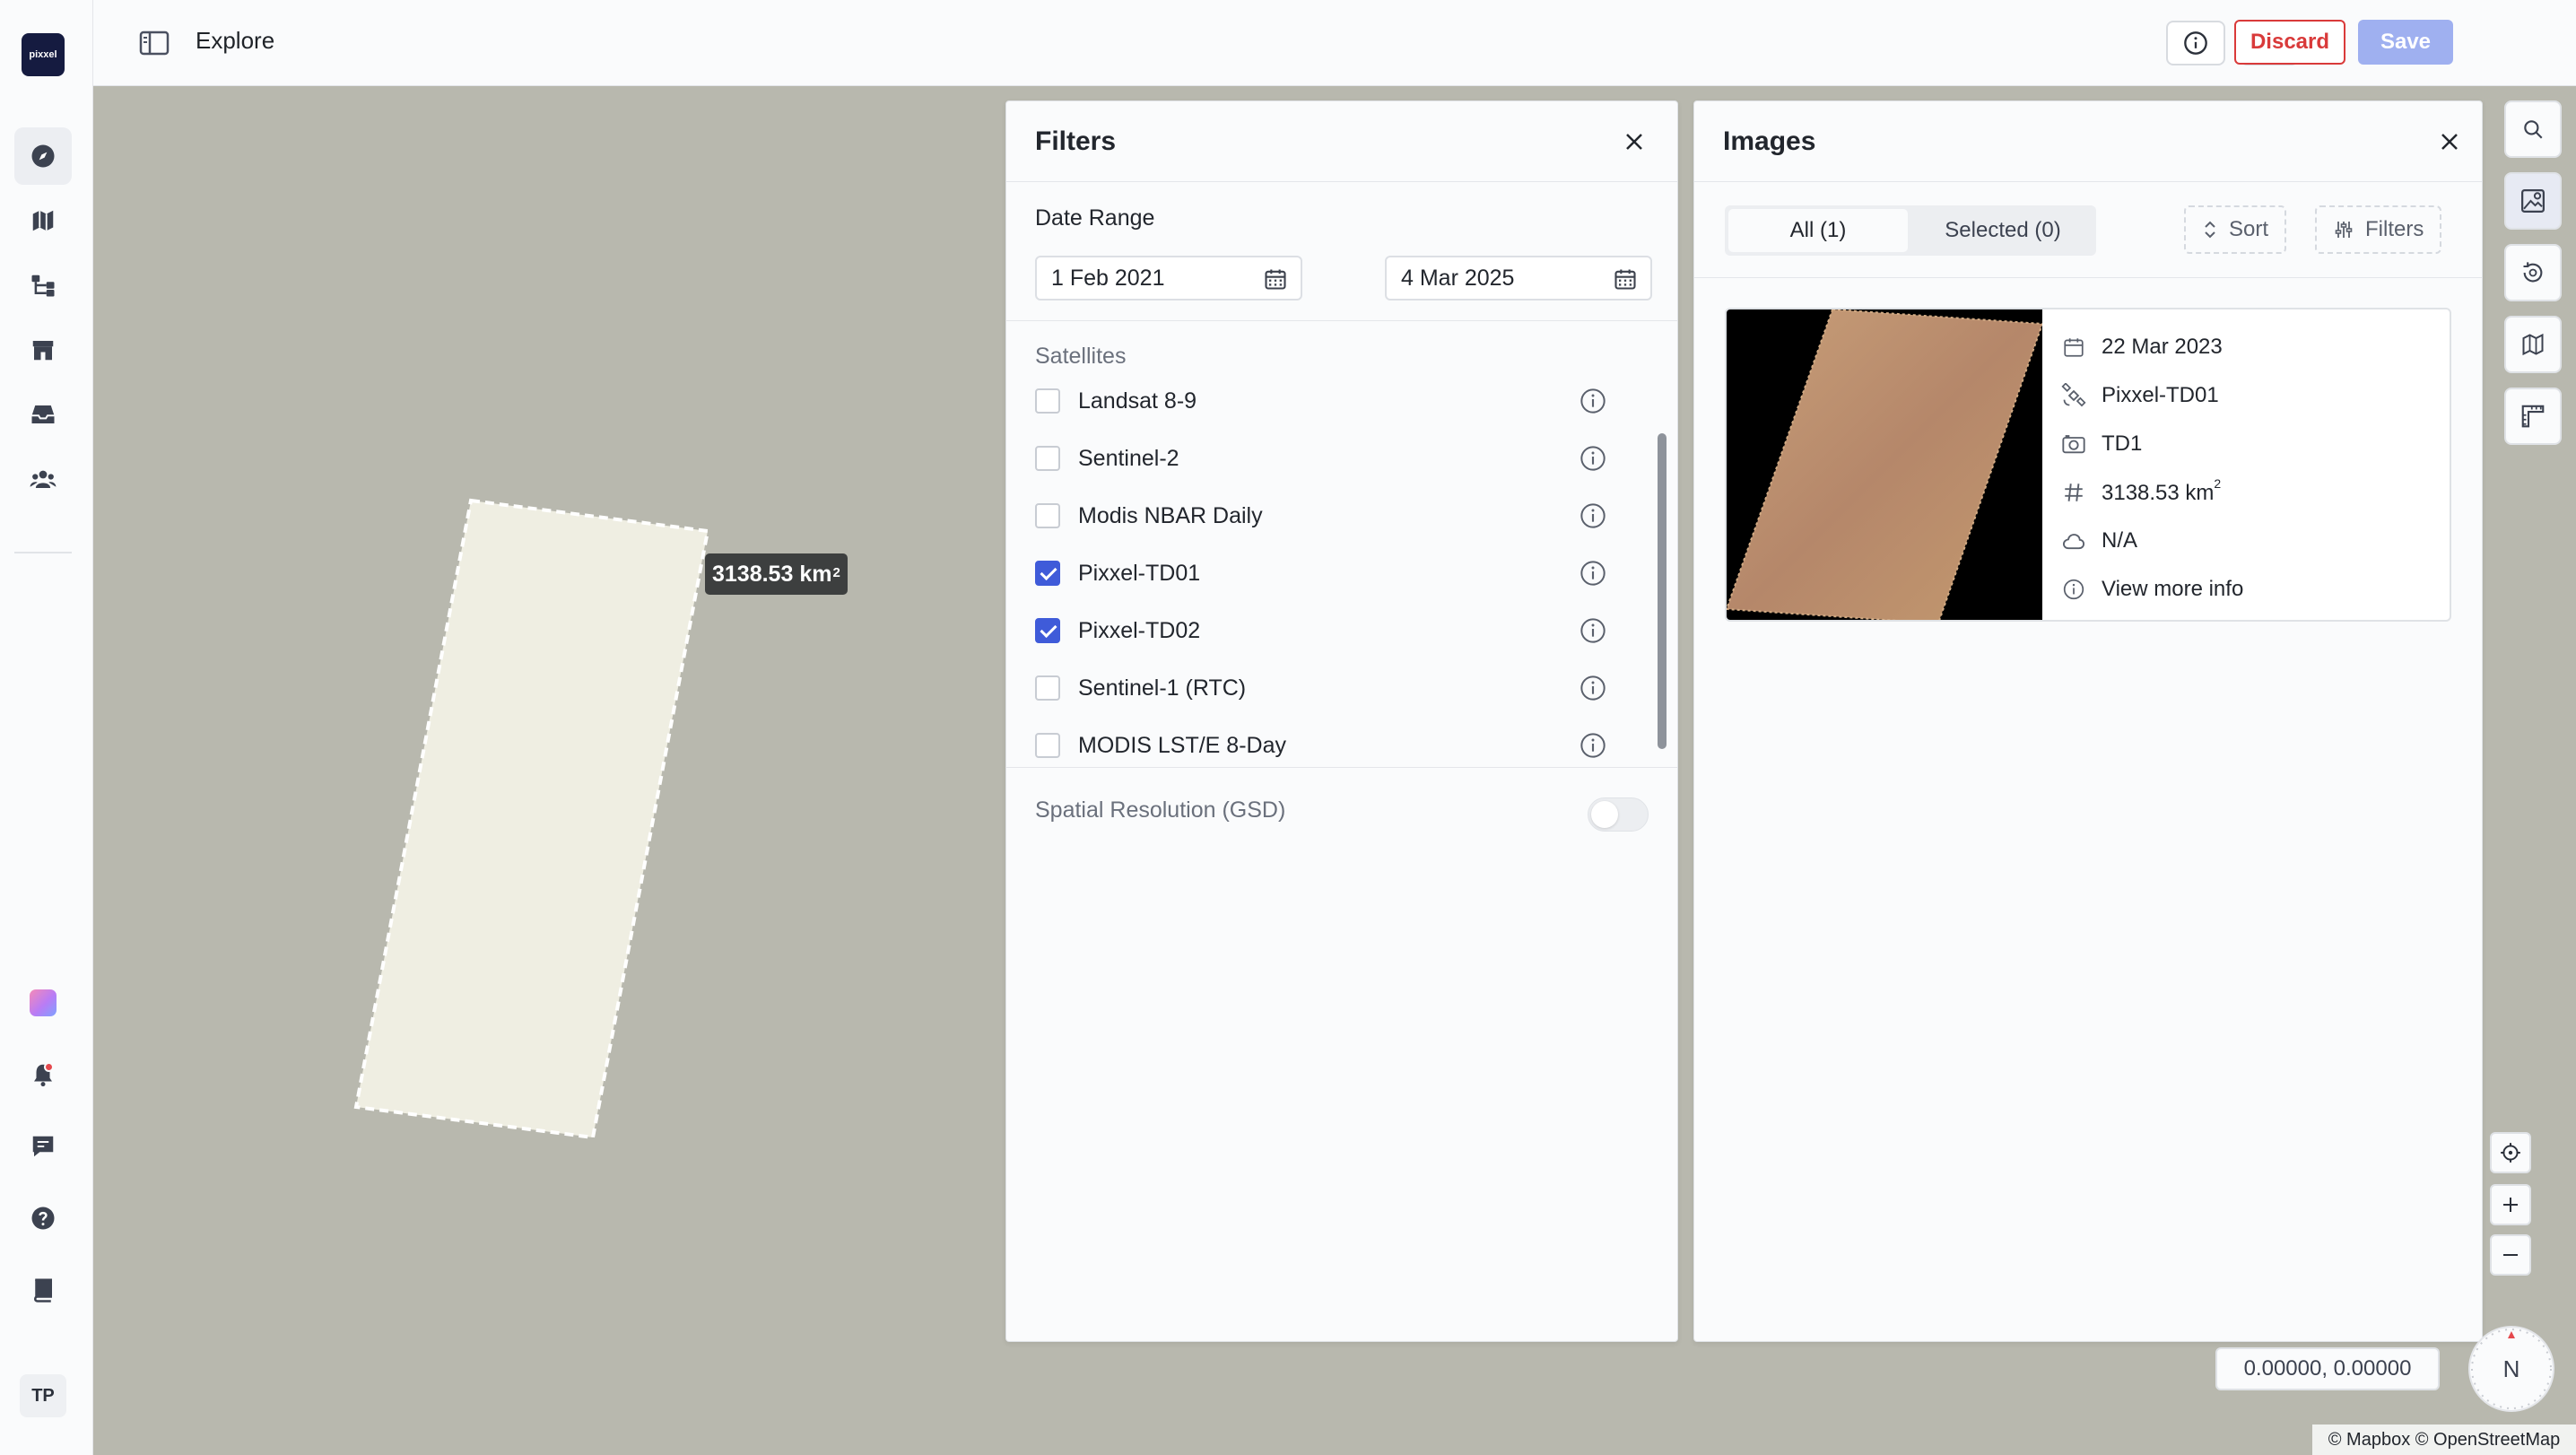 Image resolution: width=2576 pixels, height=1455 pixels. I want to click on compass-ring, so click(2511, 1369).